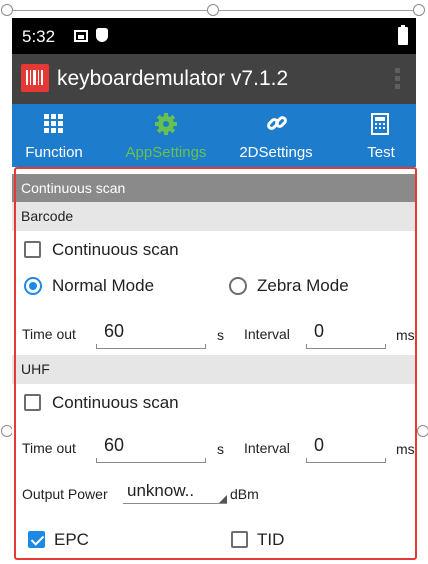 This screenshot has height=564, width=428. I want to click on tab-appsettings: AppSettings, so click(166, 135).